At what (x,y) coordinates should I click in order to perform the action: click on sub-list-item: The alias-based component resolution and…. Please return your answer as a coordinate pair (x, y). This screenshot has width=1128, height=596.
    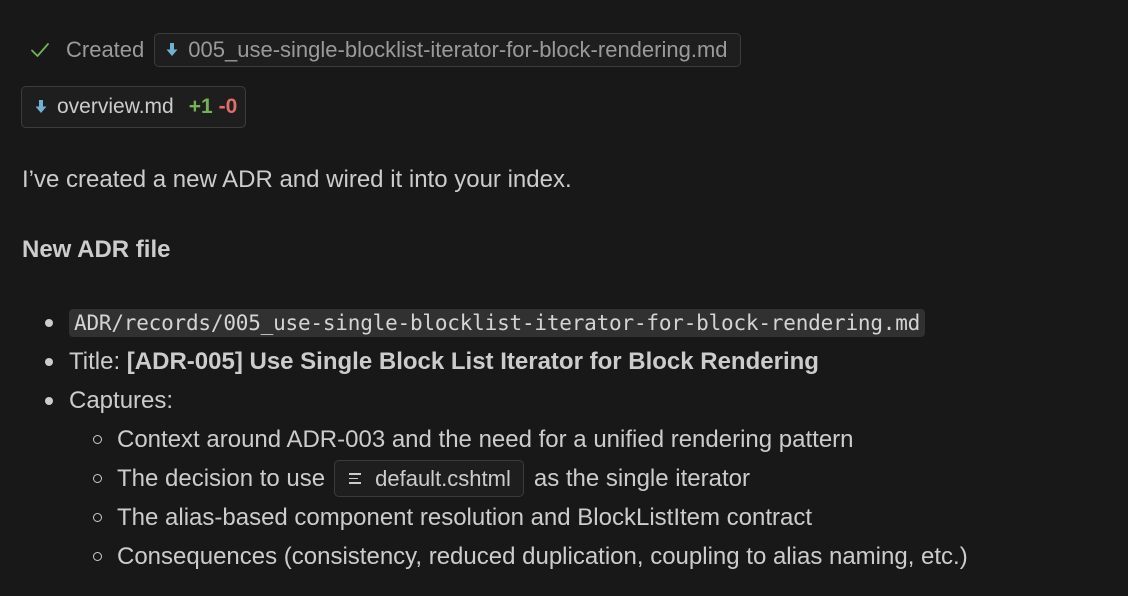
    Looking at the image, I should click on (564, 517).